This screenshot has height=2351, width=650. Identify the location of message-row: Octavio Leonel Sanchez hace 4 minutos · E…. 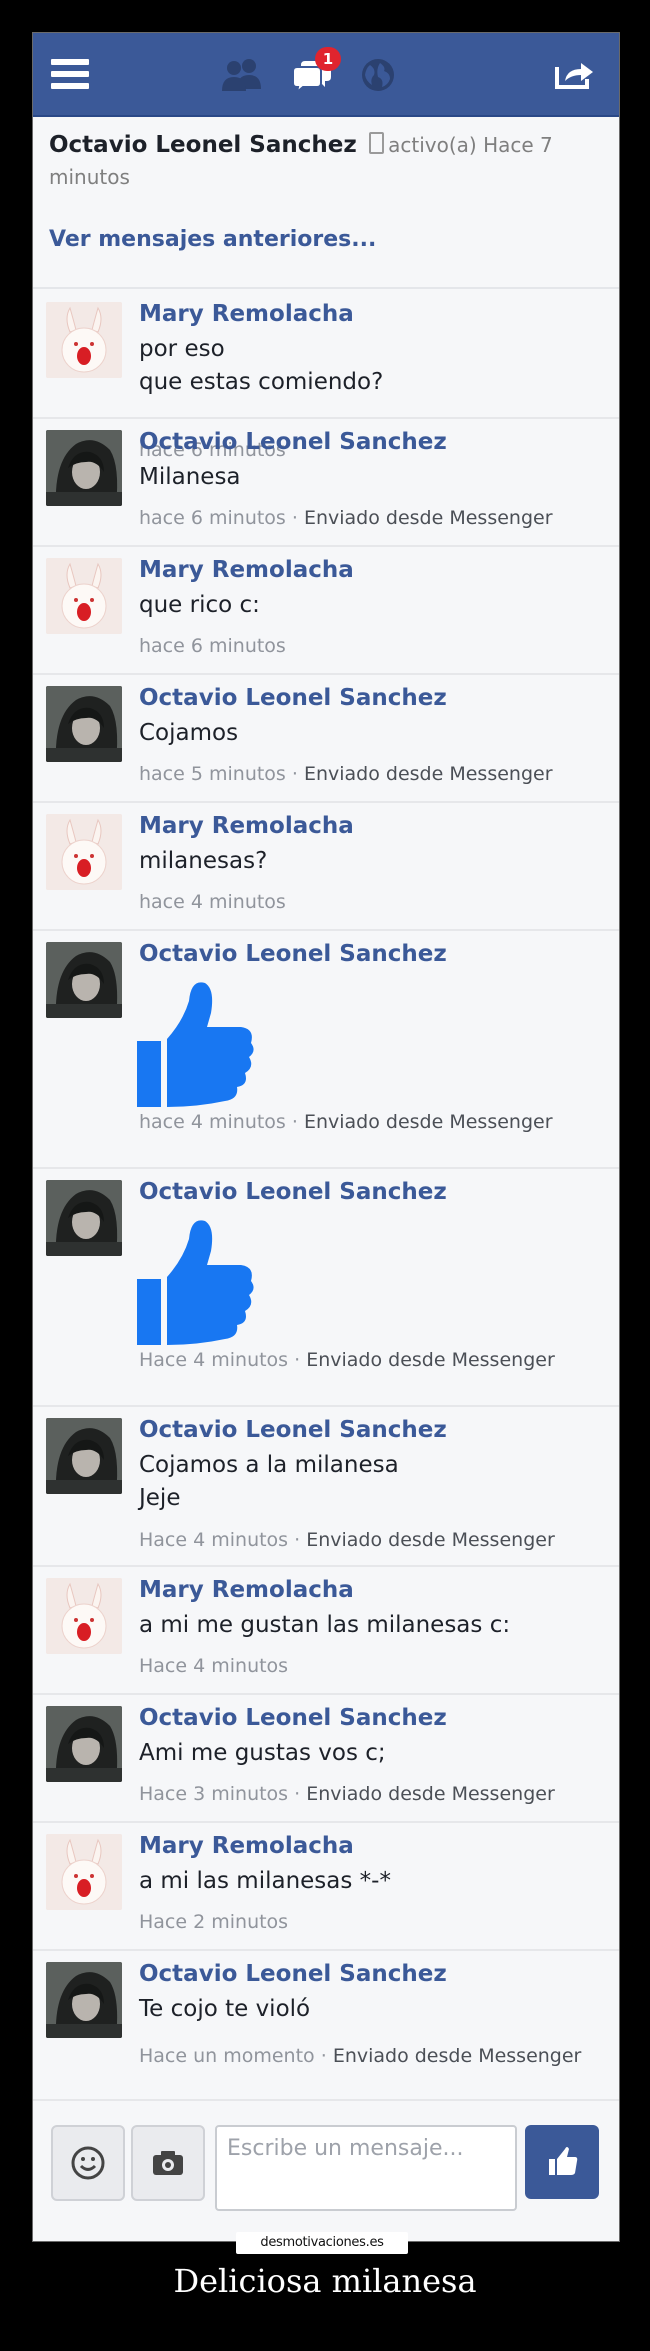
(326, 1049).